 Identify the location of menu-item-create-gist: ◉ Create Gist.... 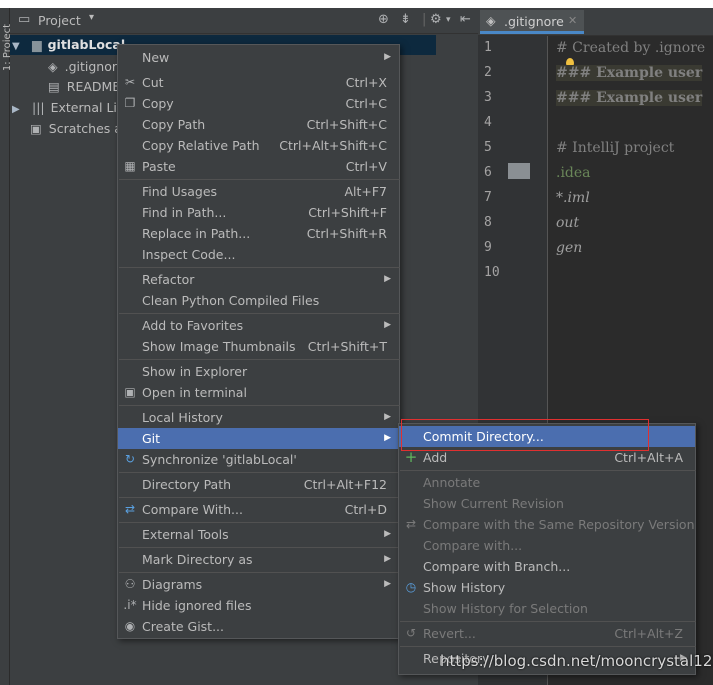
(258, 626).